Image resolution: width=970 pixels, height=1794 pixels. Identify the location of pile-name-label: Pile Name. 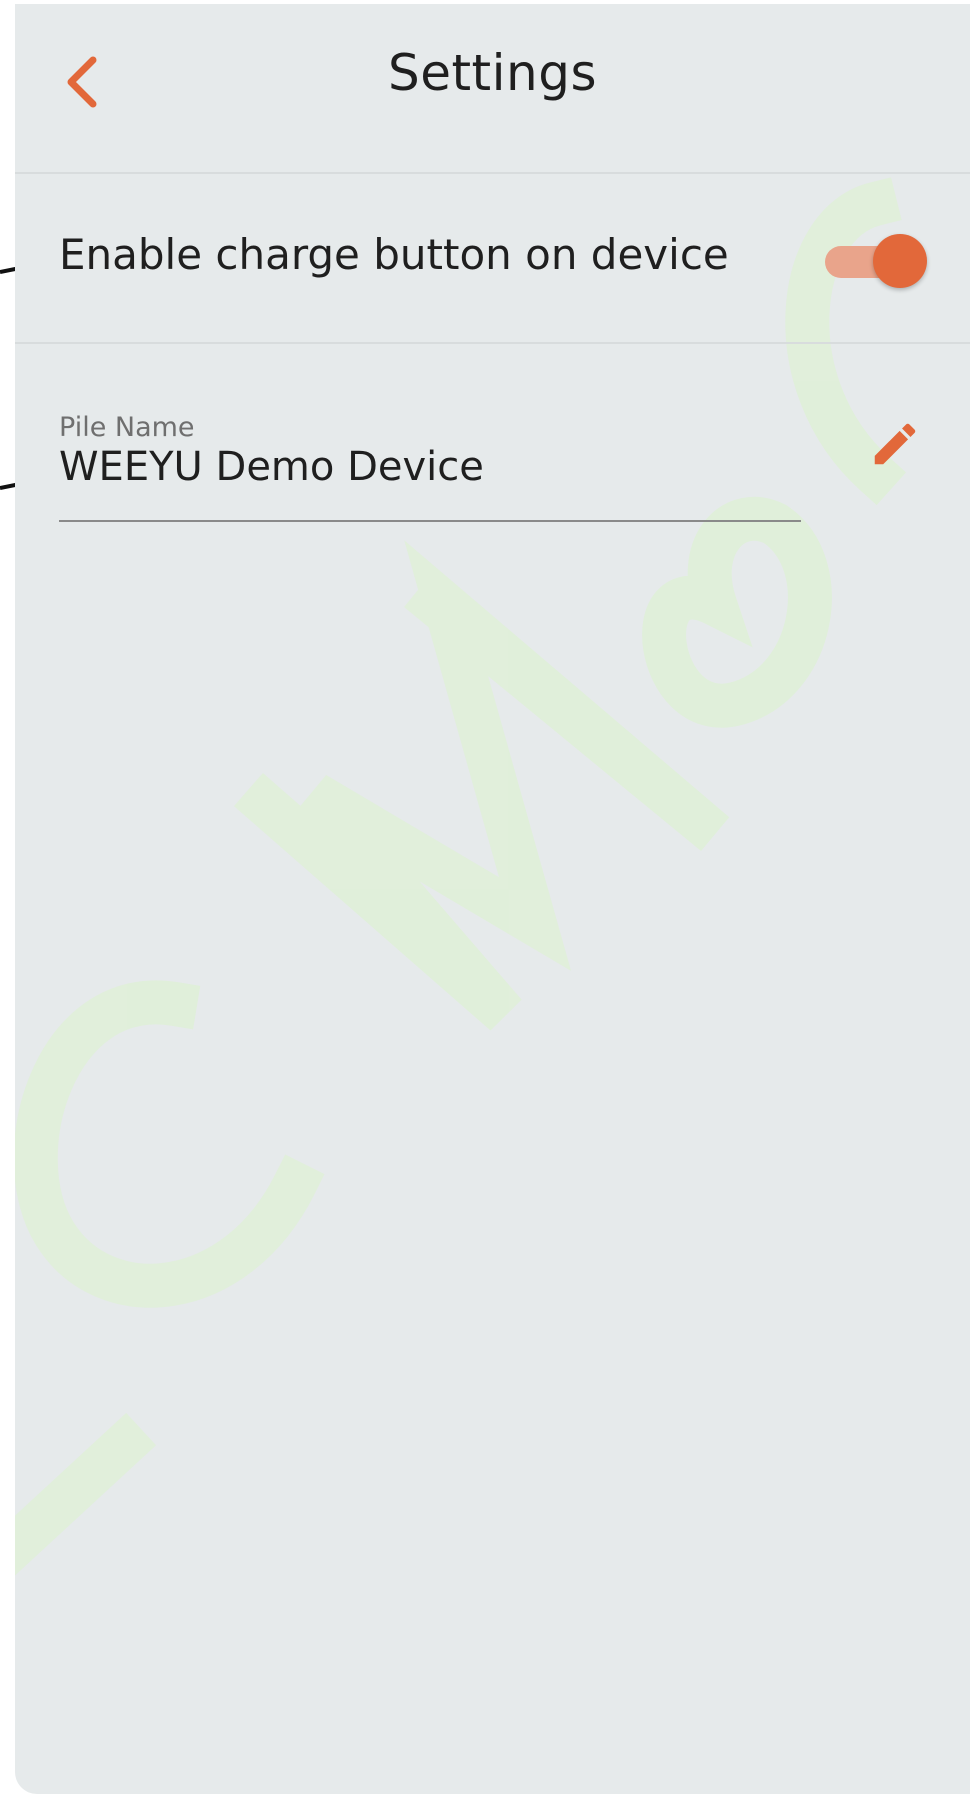
(127, 427).